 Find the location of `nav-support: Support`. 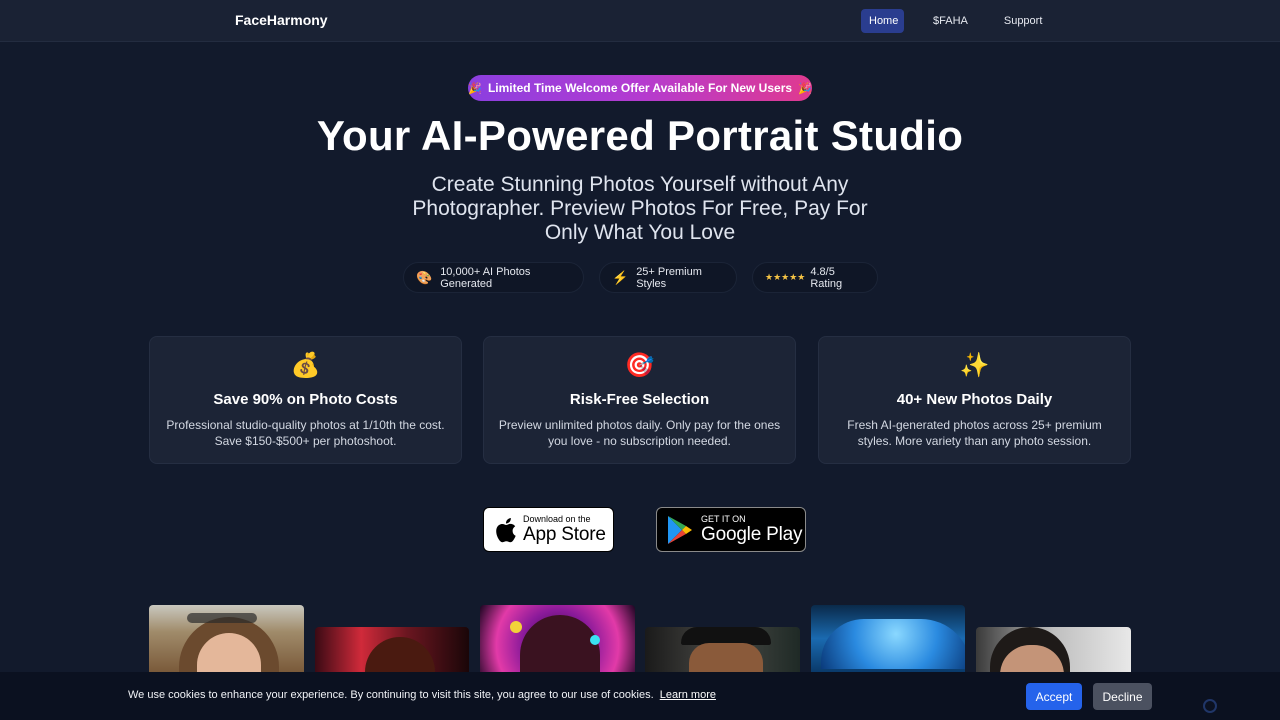

nav-support: Support is located at coordinates (1023, 21).